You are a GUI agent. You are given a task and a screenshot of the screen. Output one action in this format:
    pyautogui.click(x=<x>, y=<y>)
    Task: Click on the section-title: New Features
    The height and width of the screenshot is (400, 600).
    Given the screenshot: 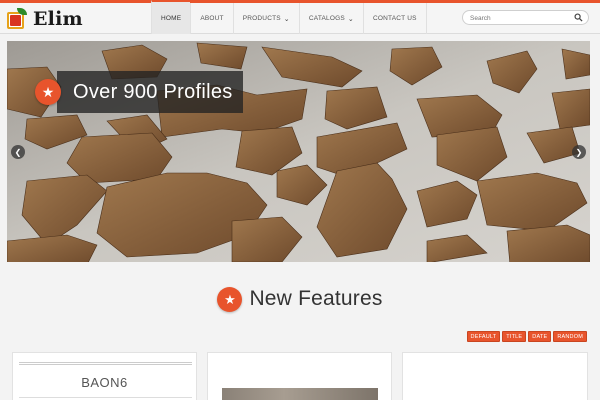 What is the action you would take?
    pyautogui.click(x=316, y=298)
    